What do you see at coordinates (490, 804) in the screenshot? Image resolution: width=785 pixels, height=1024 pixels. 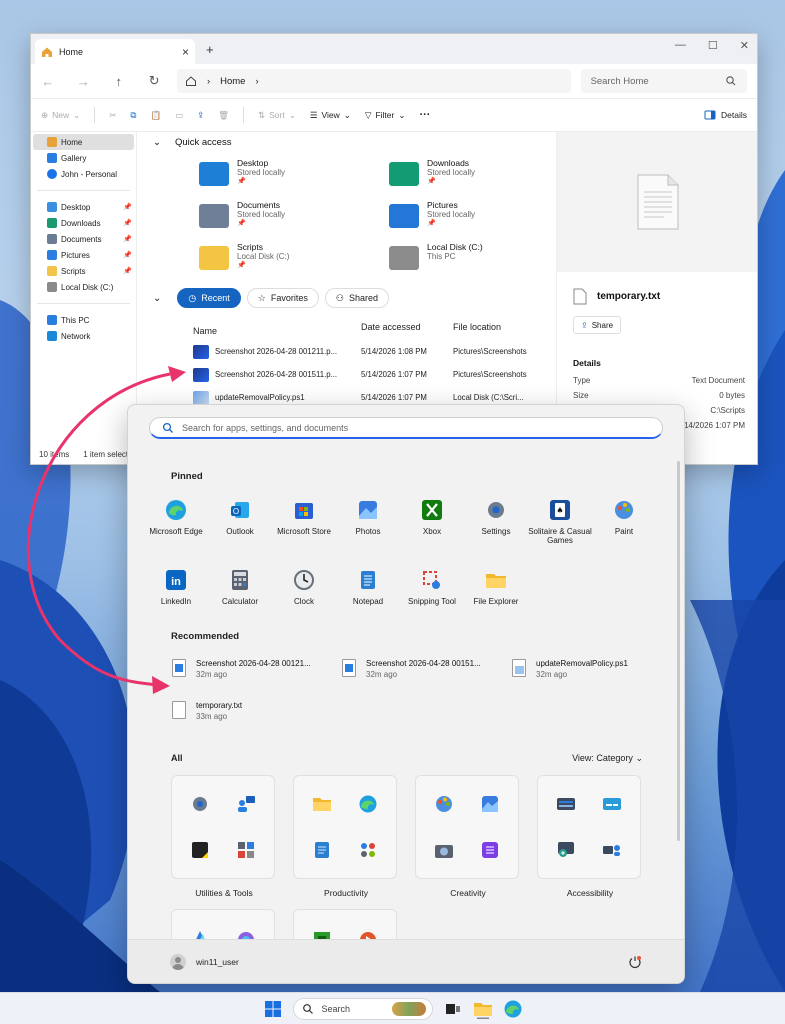 I see `photos-icon` at bounding box center [490, 804].